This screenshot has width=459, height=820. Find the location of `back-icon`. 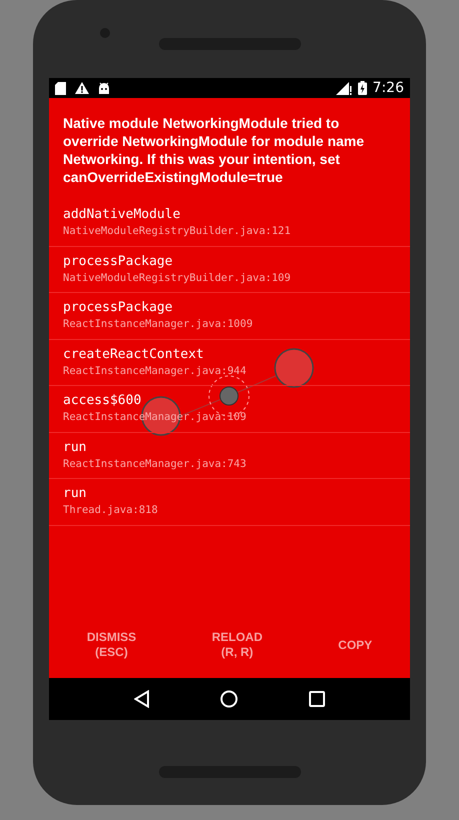

back-icon is located at coordinates (142, 699).